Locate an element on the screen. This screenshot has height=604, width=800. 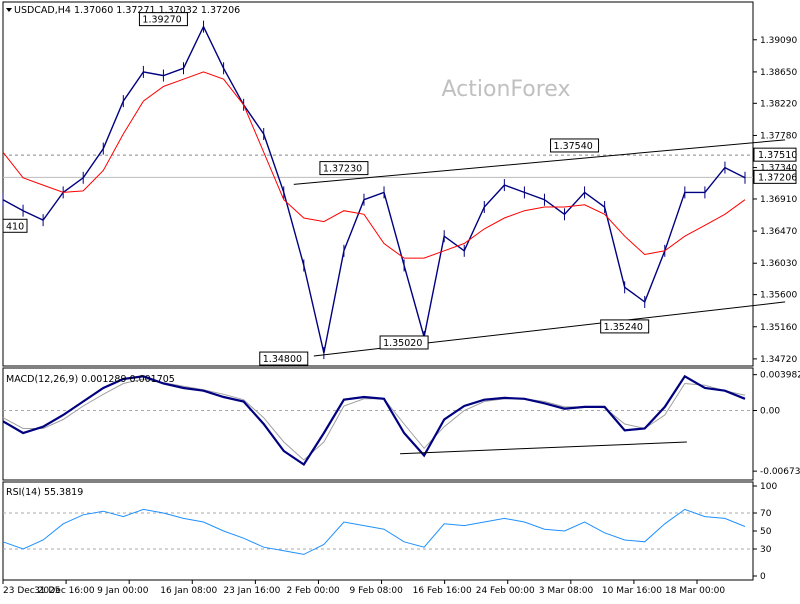
triangle-down-icon is located at coordinates (9, 10).